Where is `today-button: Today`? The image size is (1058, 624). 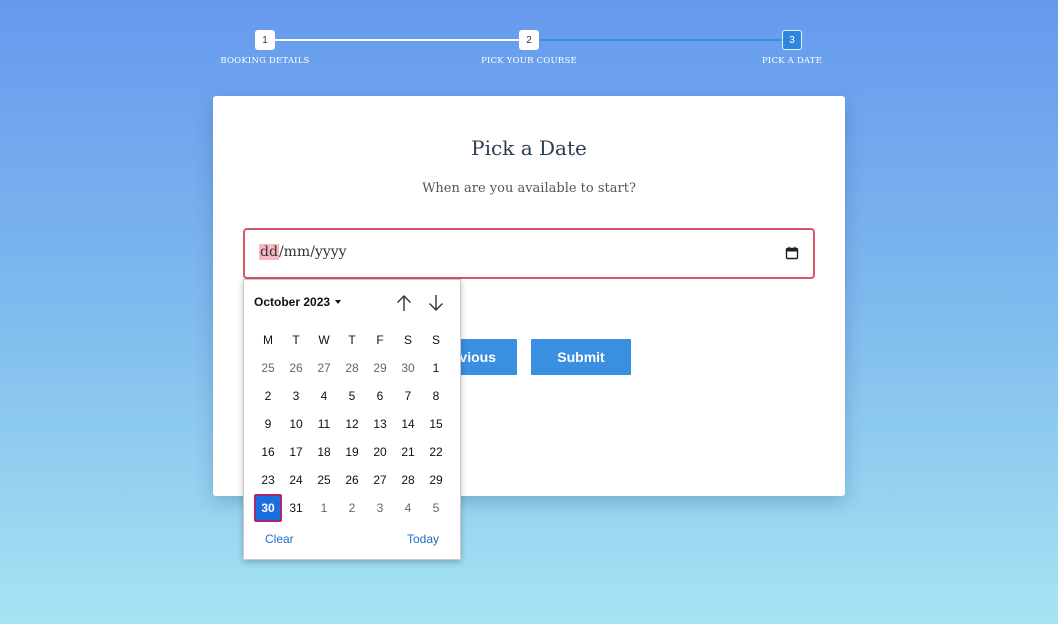 today-button: Today is located at coordinates (423, 539).